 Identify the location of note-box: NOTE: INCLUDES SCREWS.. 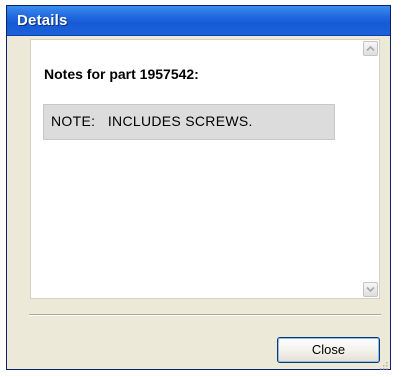
(189, 122).